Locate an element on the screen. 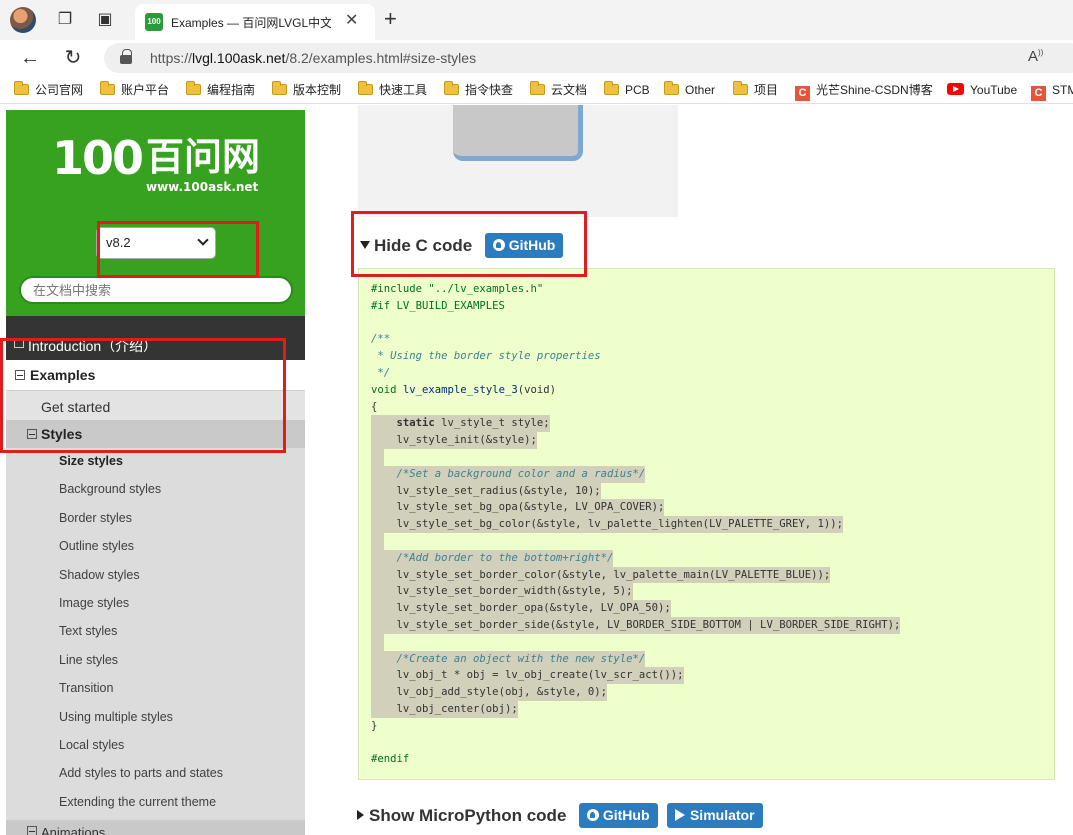  code-line-highlighted: lv_obj_center(obj); is located at coordinates (706, 709).